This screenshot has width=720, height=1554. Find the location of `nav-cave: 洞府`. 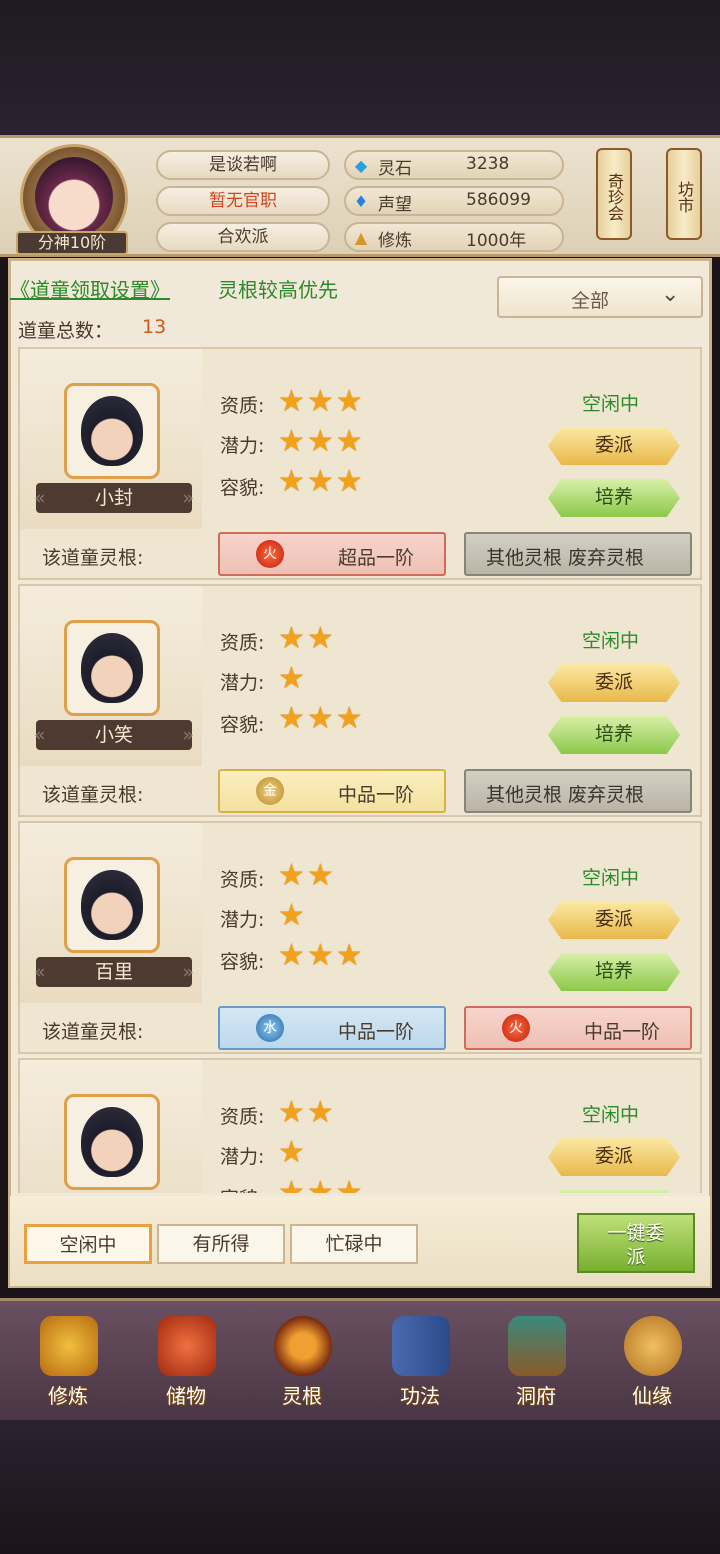

nav-cave: 洞府 is located at coordinates (536, 1362).